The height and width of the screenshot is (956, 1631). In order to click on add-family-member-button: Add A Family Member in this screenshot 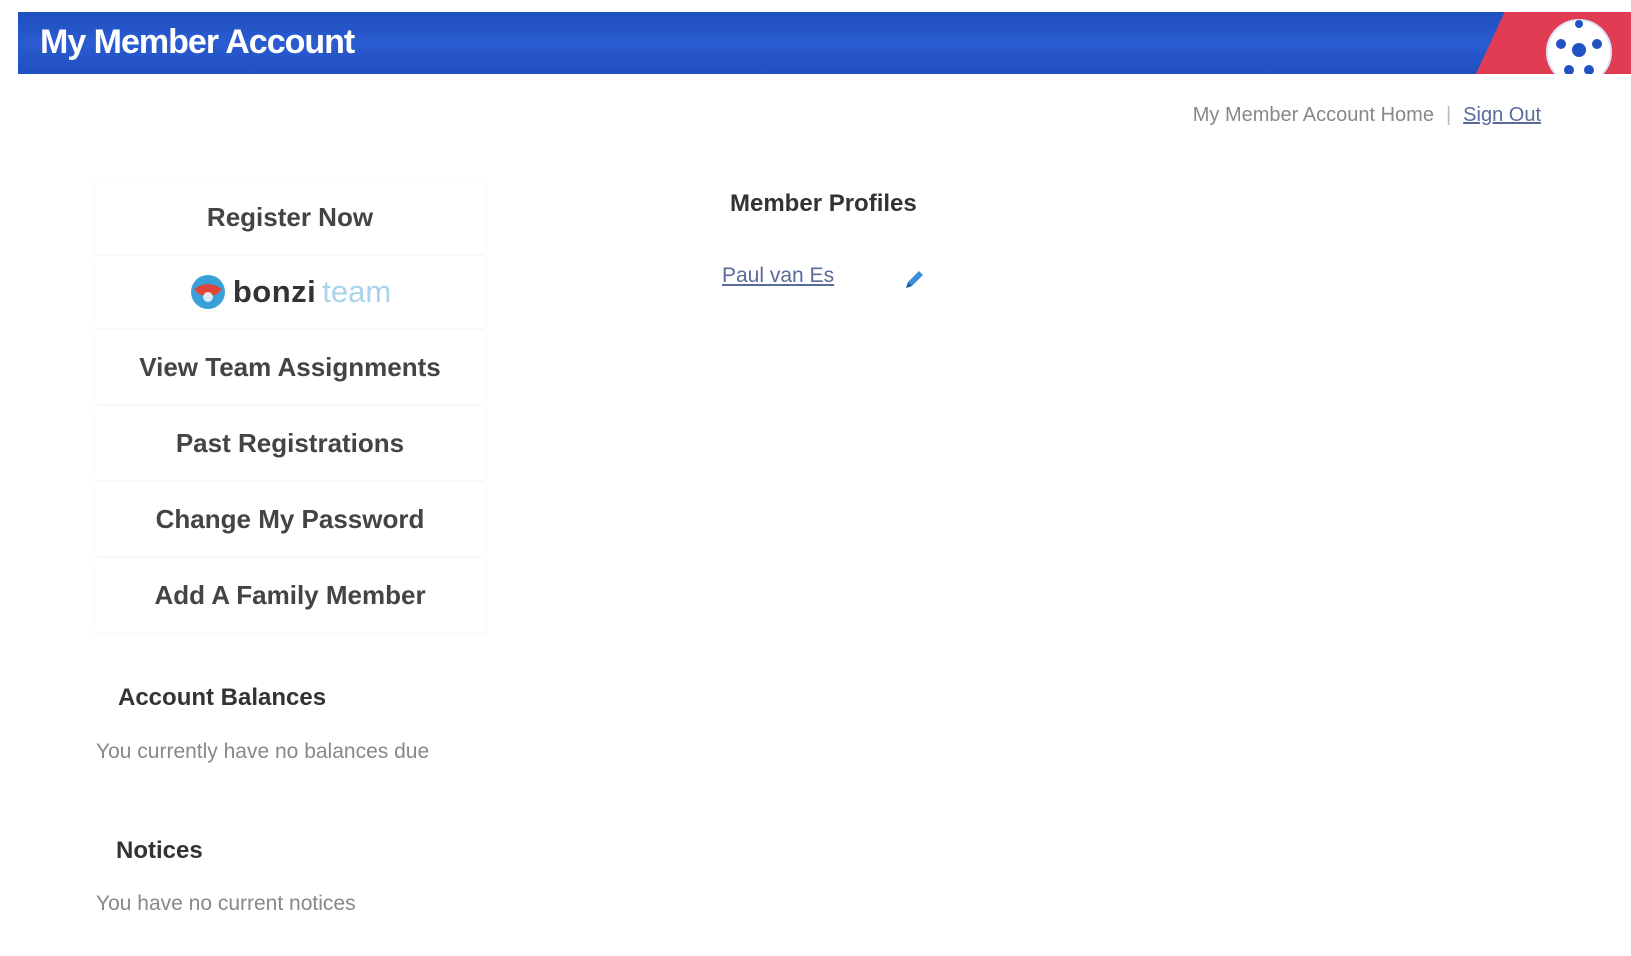, I will do `click(290, 595)`.